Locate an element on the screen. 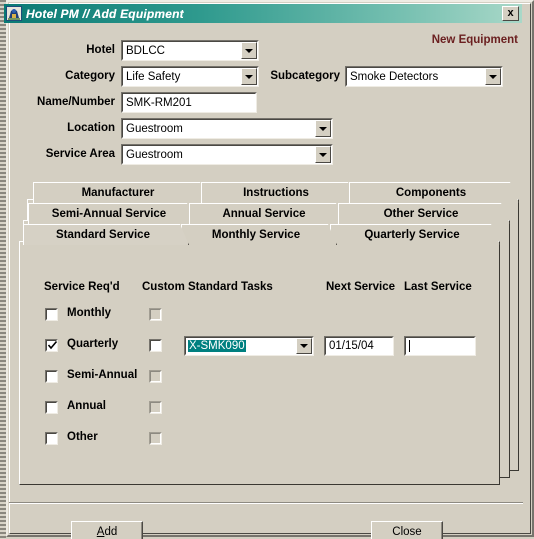 The image size is (534, 539). add-button: Add is located at coordinates (107, 530).